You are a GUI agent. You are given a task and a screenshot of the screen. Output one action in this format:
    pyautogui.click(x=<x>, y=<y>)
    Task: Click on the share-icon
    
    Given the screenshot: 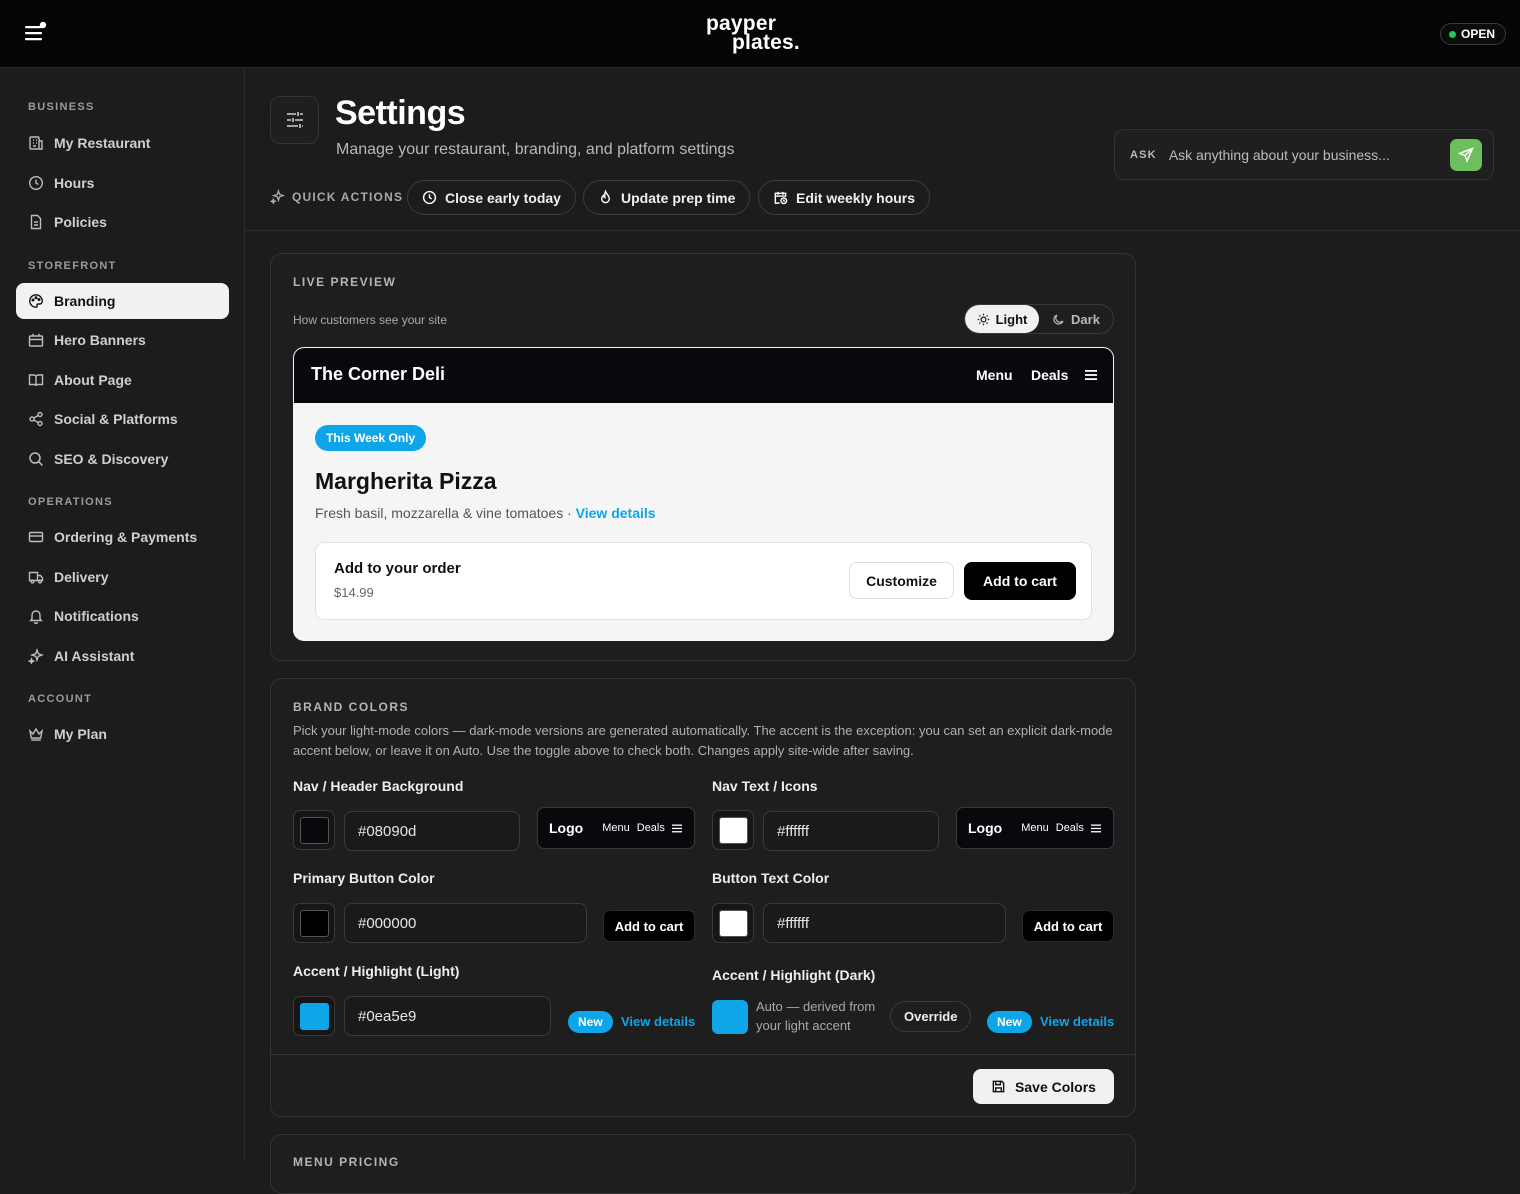 What is the action you would take?
    pyautogui.click(x=36, y=419)
    